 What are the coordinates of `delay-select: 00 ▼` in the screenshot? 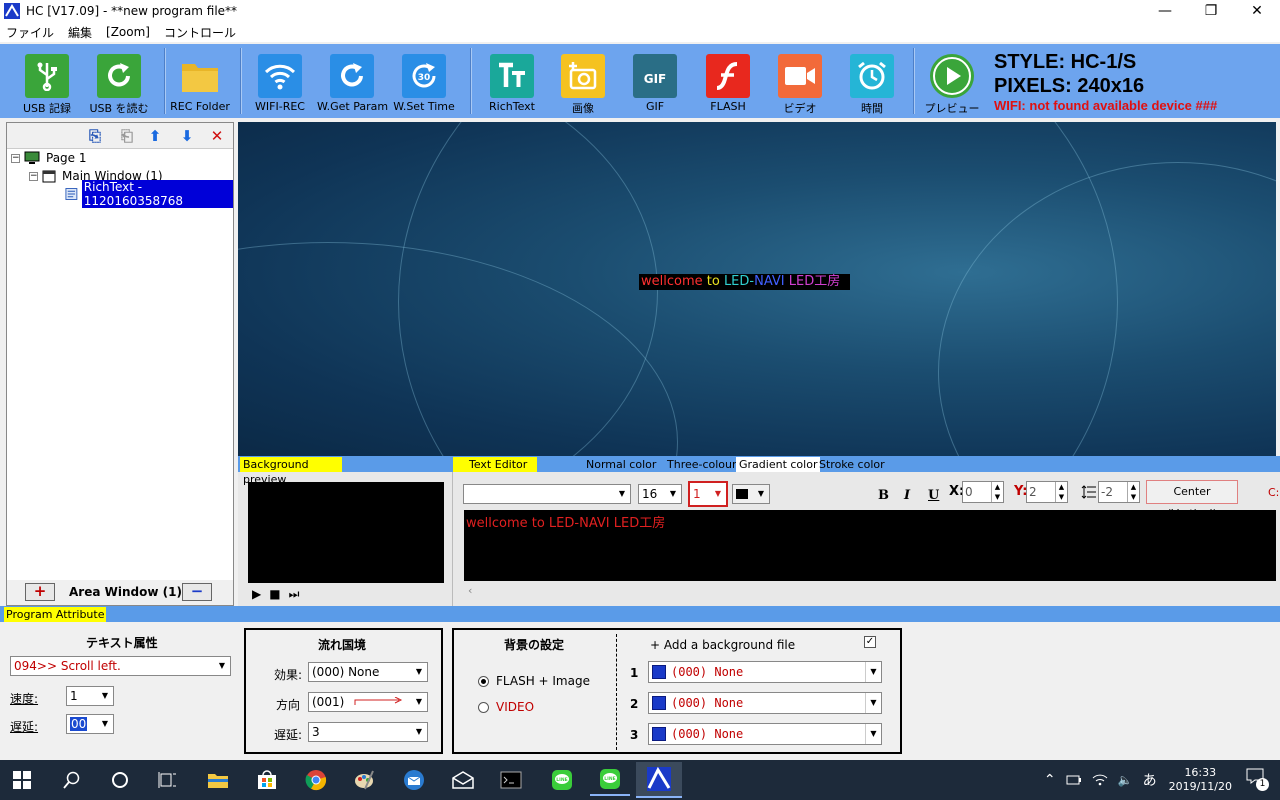 It's located at (90, 724).